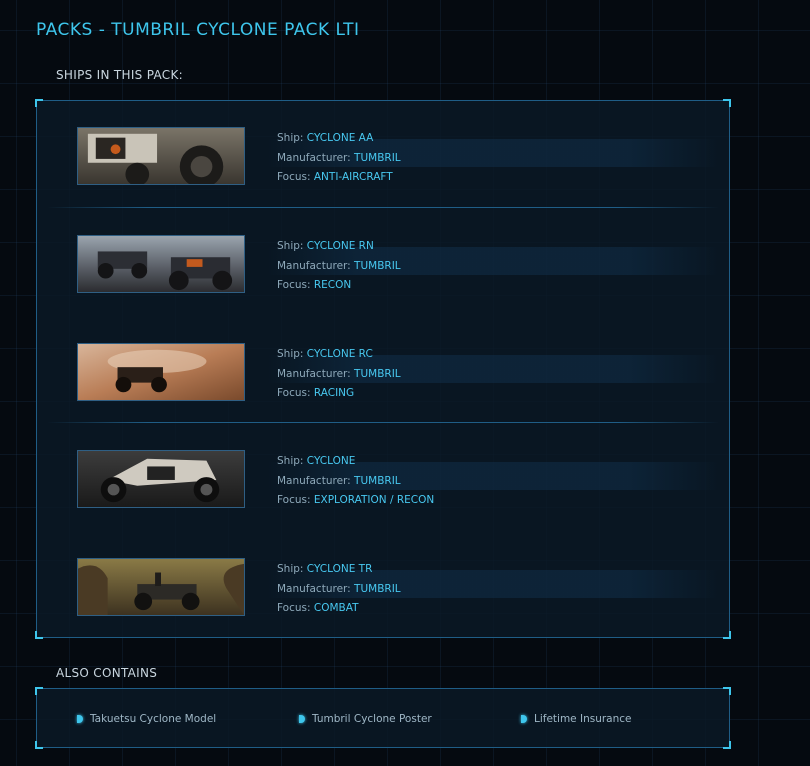  Describe the element at coordinates (334, 393) in the screenshot. I see `ship-focus: RACING` at that location.